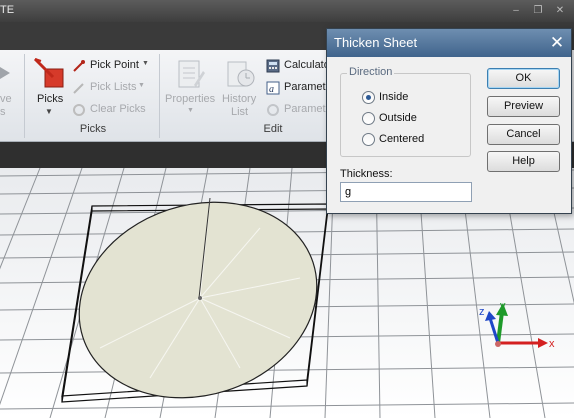 This screenshot has width=574, height=418. Describe the element at coordinates (552, 344) in the screenshot. I see `x-axis-label: x` at that location.